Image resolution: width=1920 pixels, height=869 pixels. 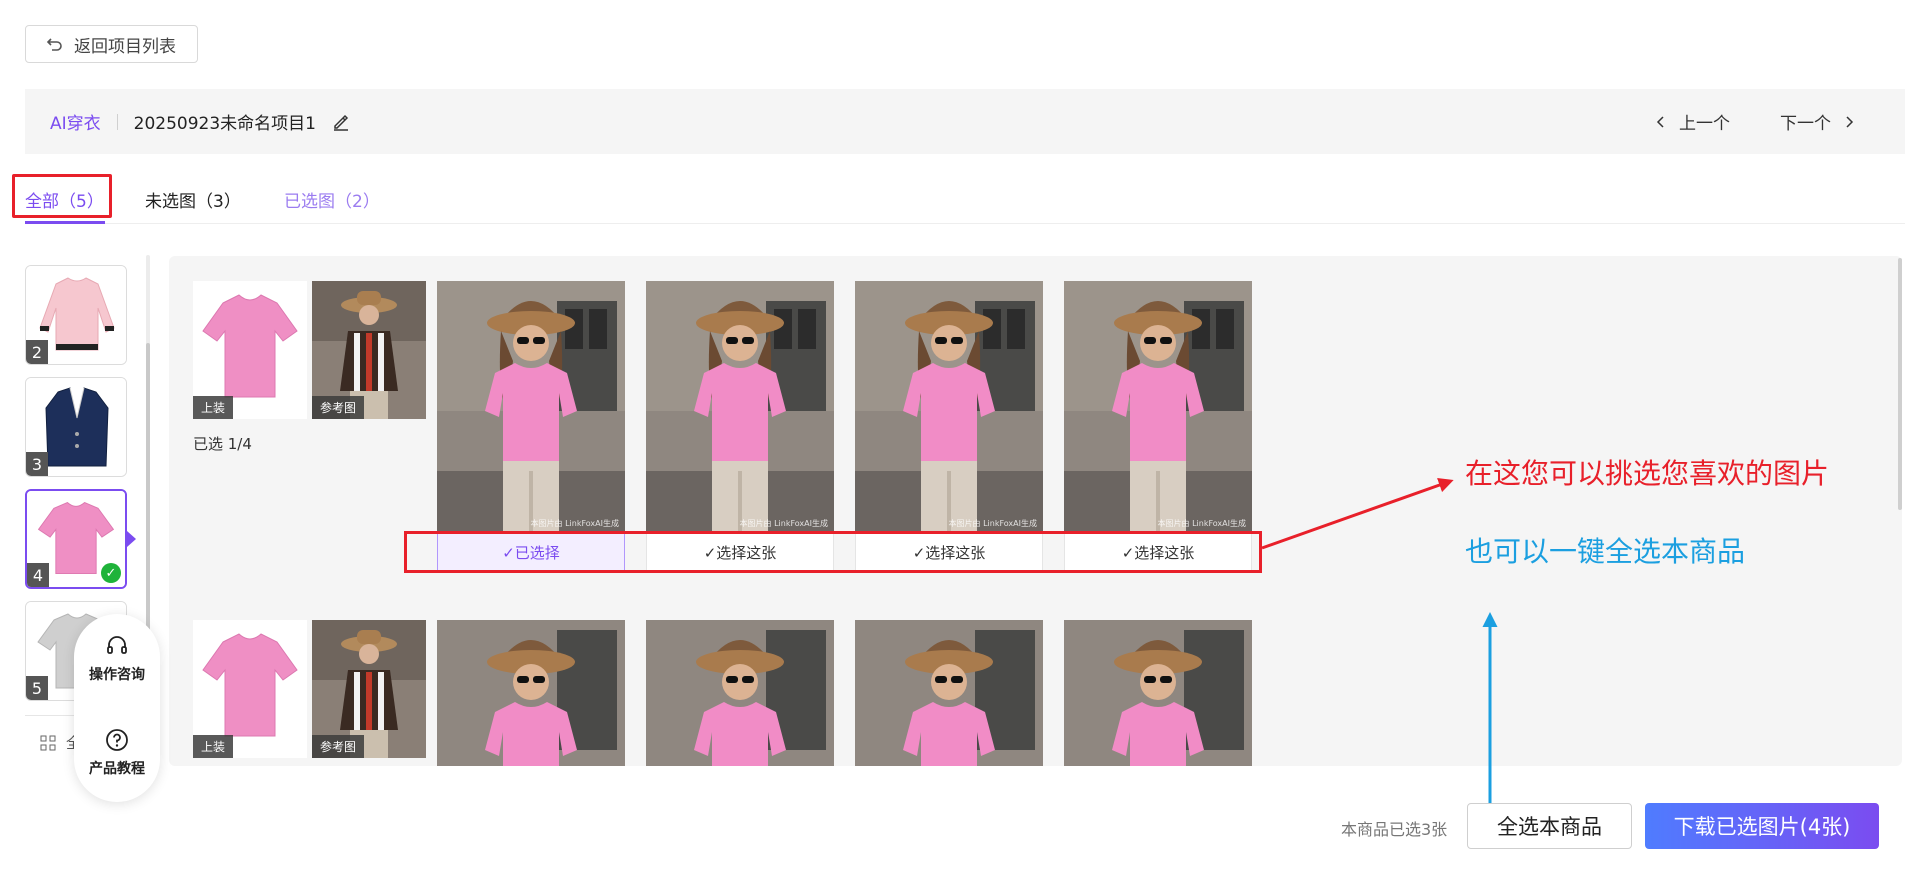 I want to click on annotation-select-hint: 在这您可以挑选您喜欢的图片, so click(x=1647, y=473).